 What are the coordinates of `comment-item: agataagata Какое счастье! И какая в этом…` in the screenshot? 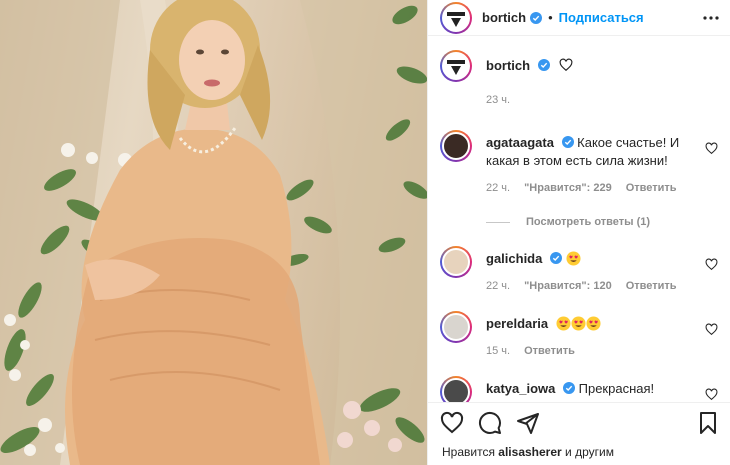 It's located at (579, 185).